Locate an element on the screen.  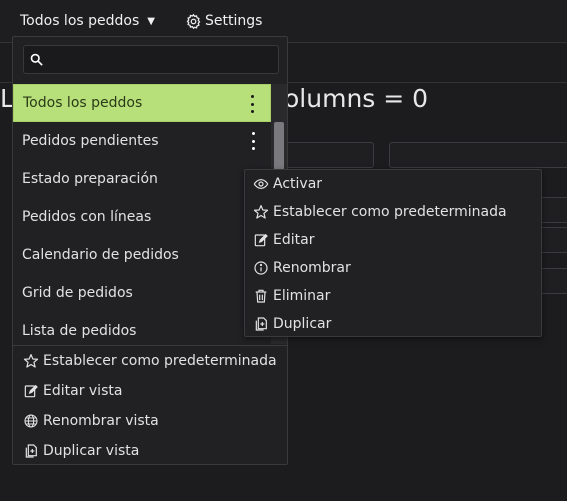
menu-item-label: Renombrar is located at coordinates (312, 268).